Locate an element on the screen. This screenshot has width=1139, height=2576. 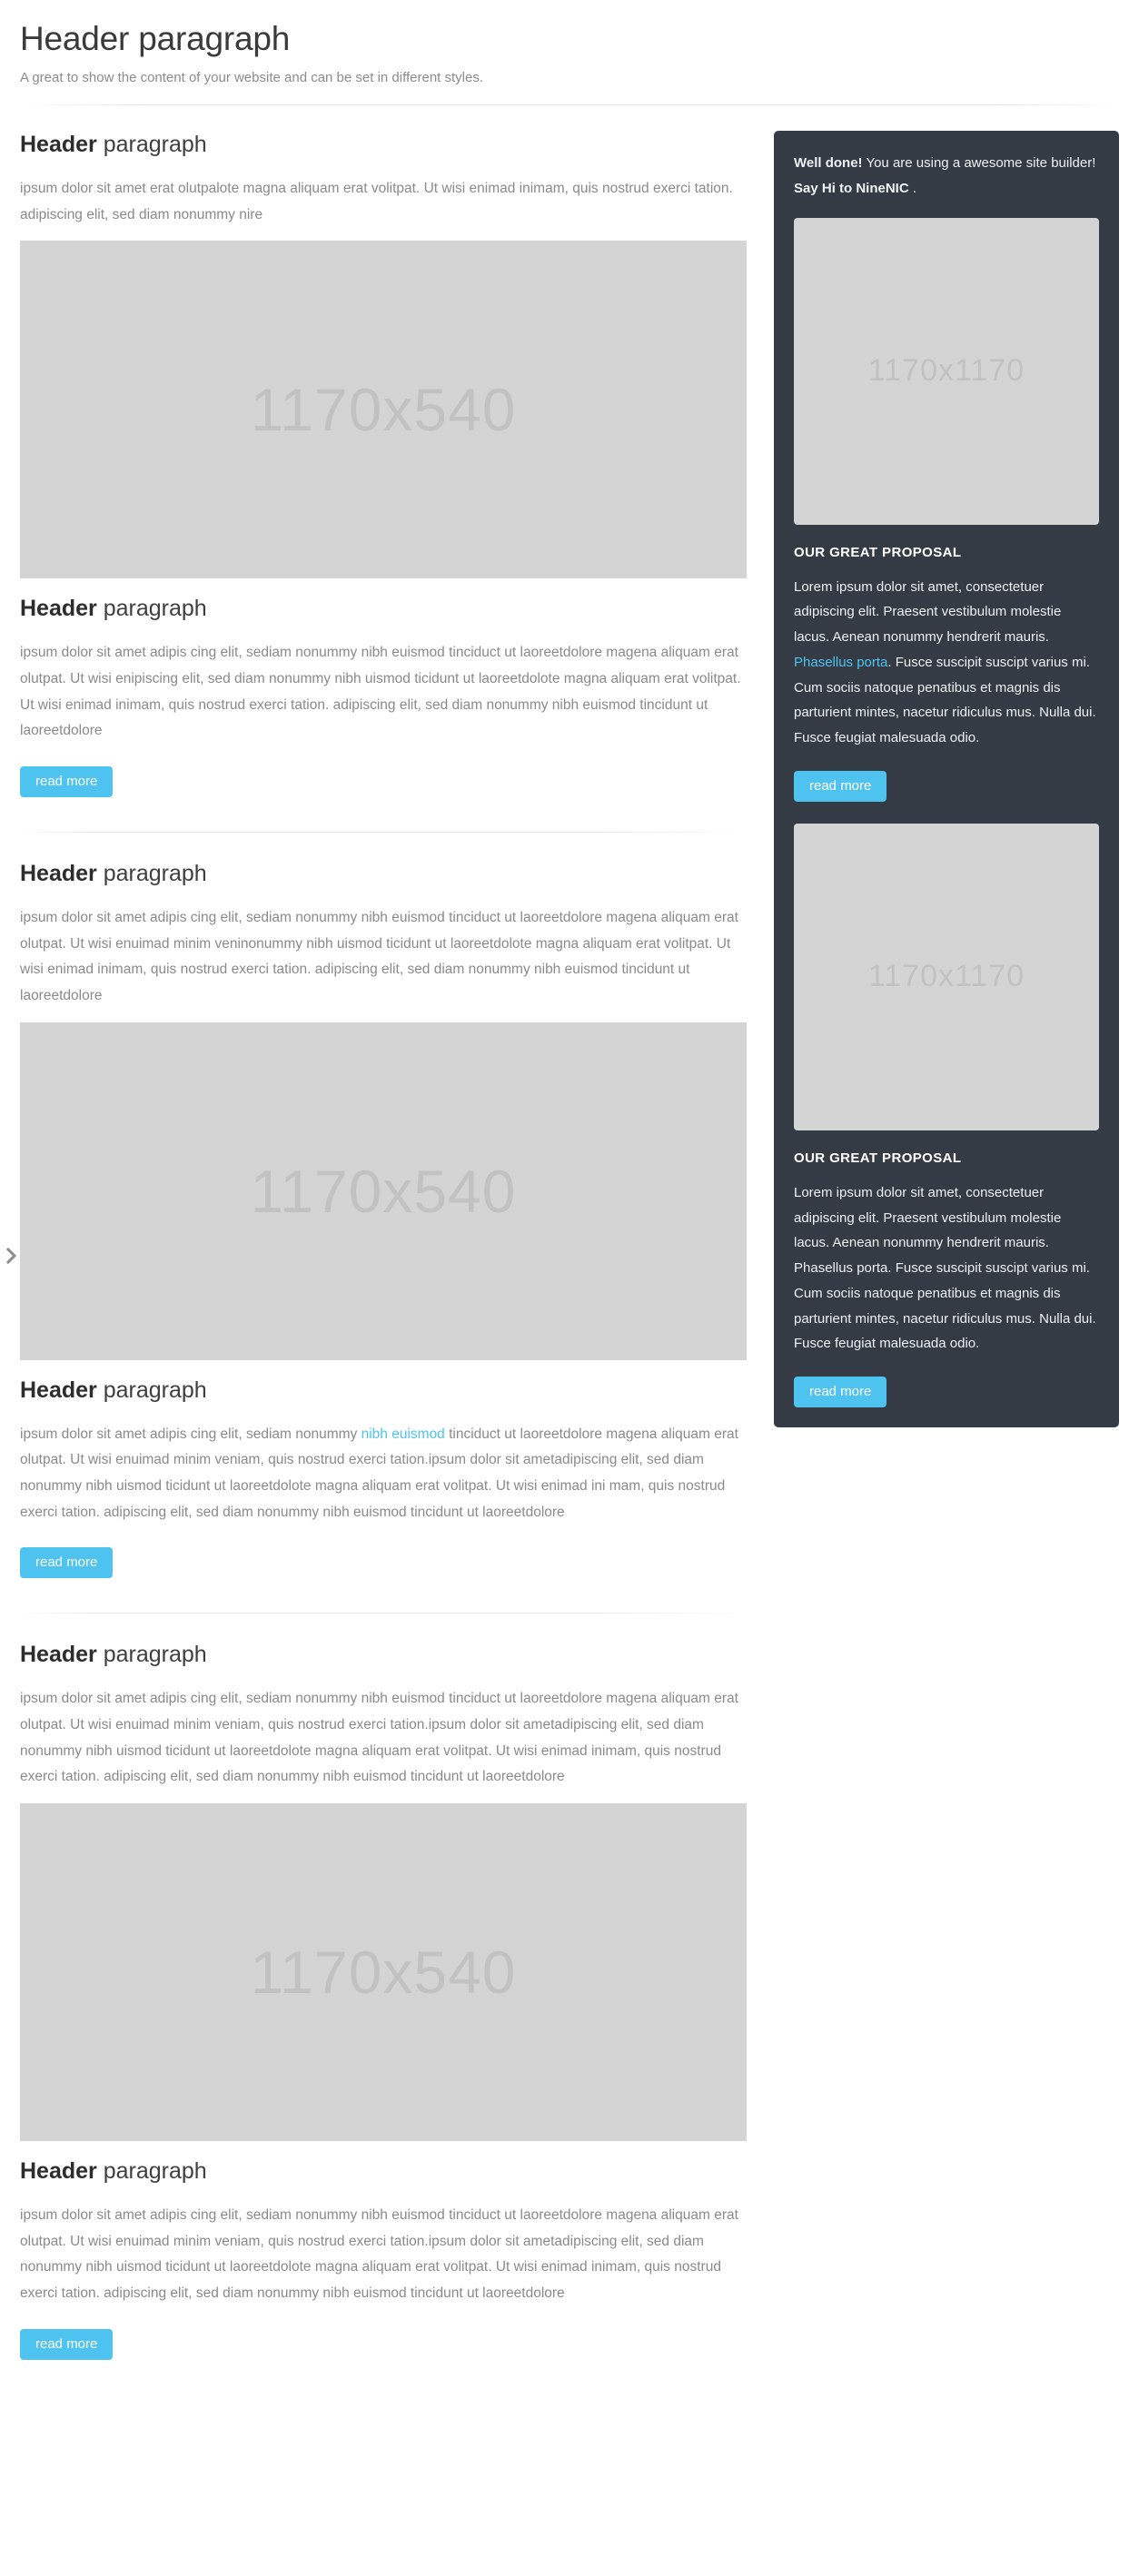
chevron-right-icon is located at coordinates (12, 1255).